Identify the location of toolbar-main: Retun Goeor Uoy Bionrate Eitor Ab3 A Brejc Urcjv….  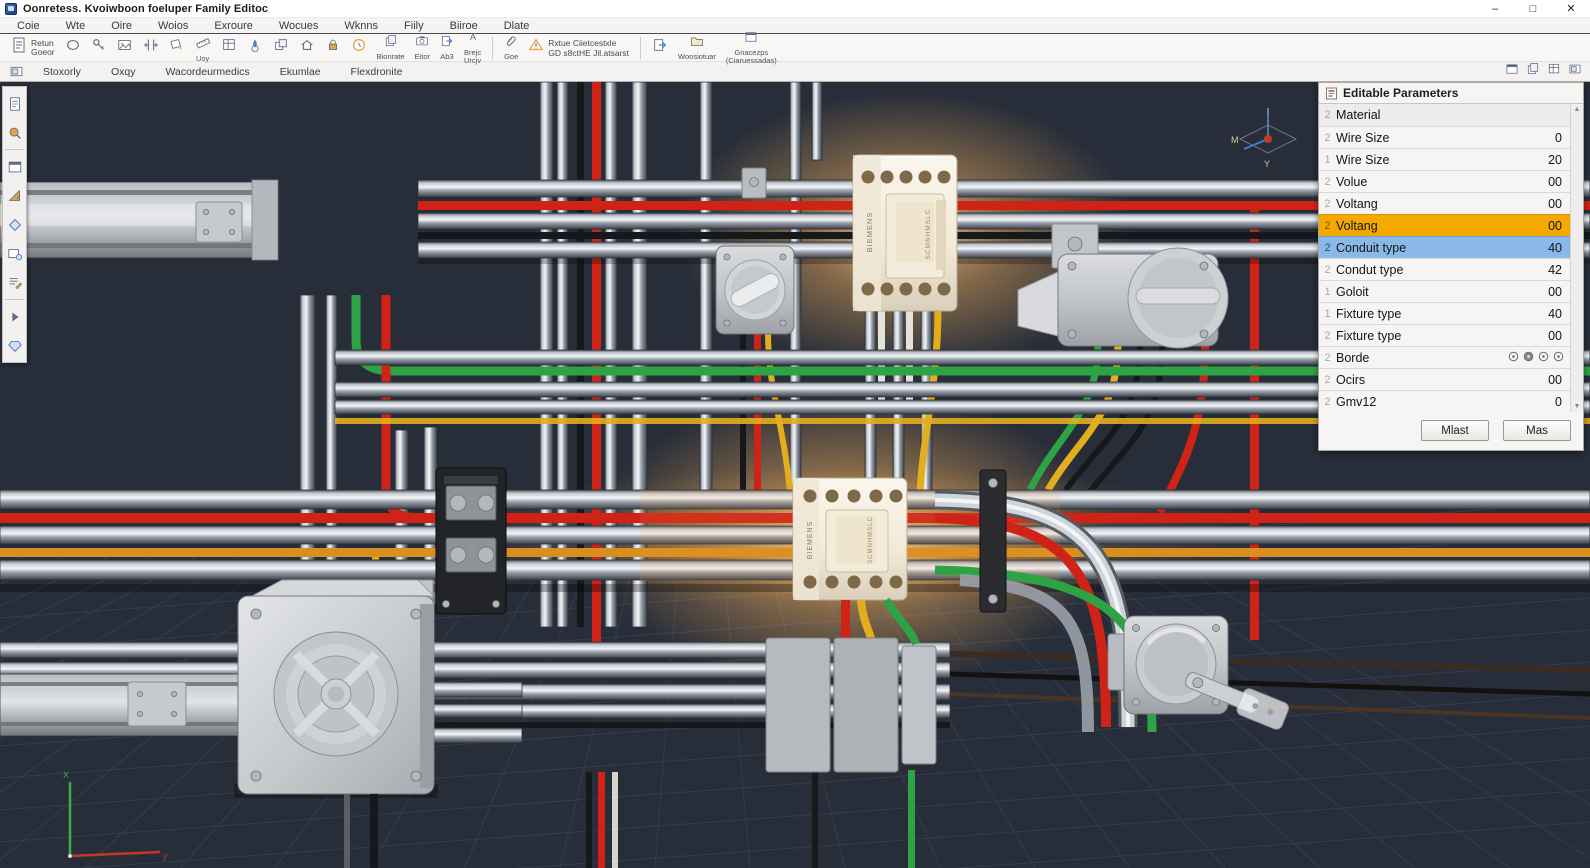
(795, 48).